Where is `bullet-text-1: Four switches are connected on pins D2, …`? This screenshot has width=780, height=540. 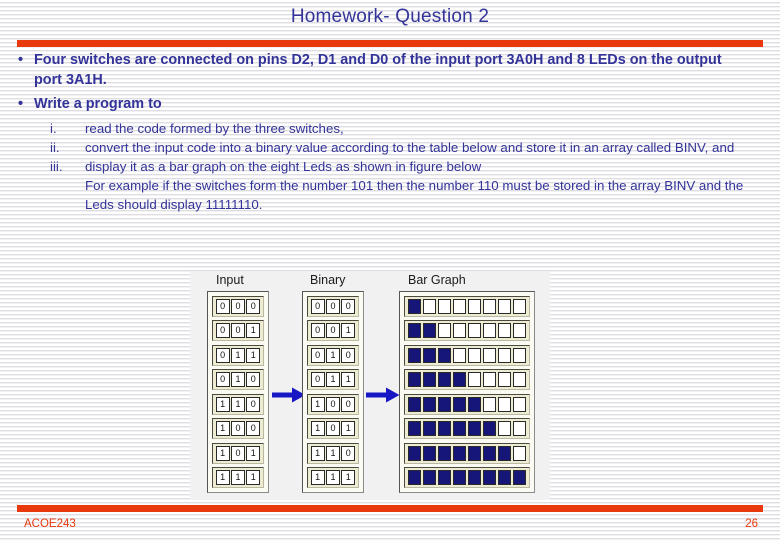
bullet-text-1: Four switches are connected on pins D2, … is located at coordinates (378, 70).